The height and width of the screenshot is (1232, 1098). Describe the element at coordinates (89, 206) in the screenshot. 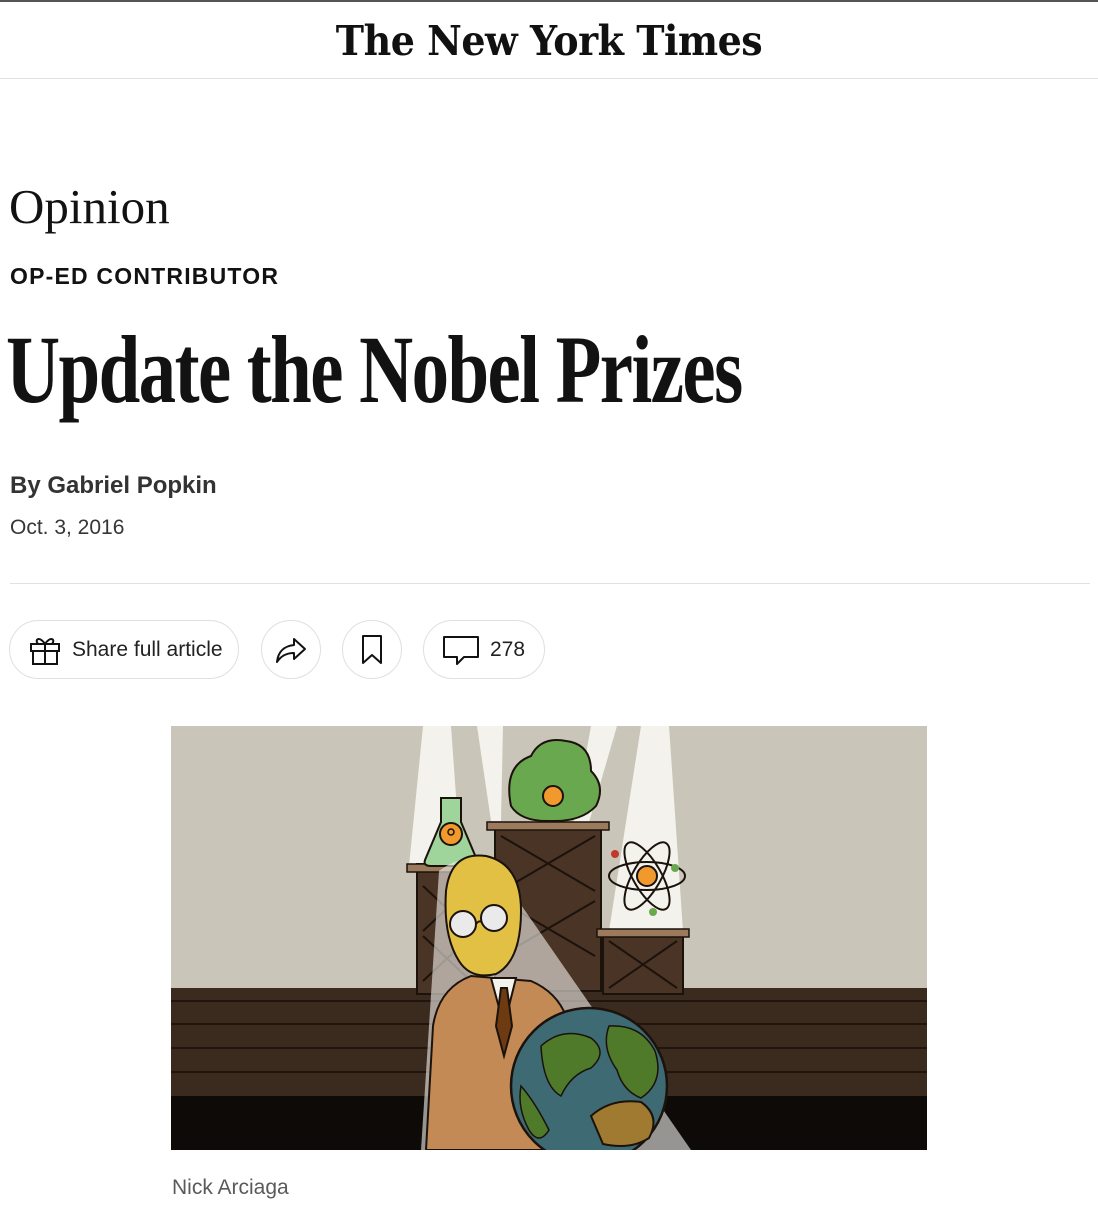

I see `opinion-label: Opinion` at that location.